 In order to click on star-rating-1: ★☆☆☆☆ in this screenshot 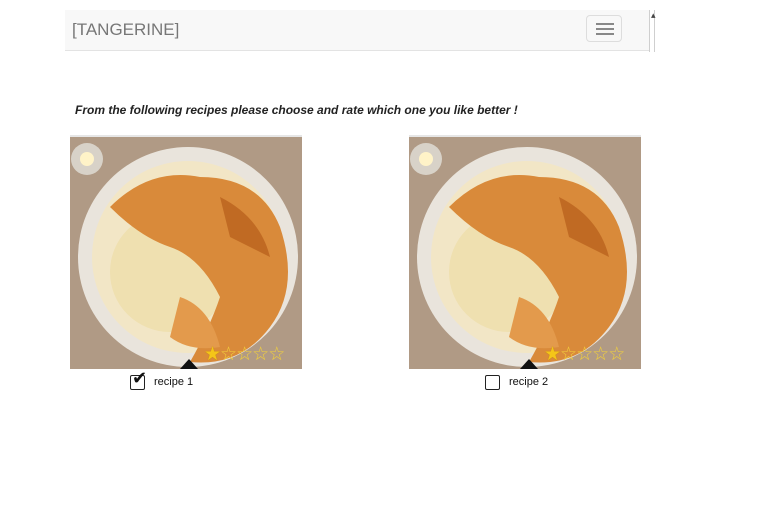, I will do `click(244, 354)`.